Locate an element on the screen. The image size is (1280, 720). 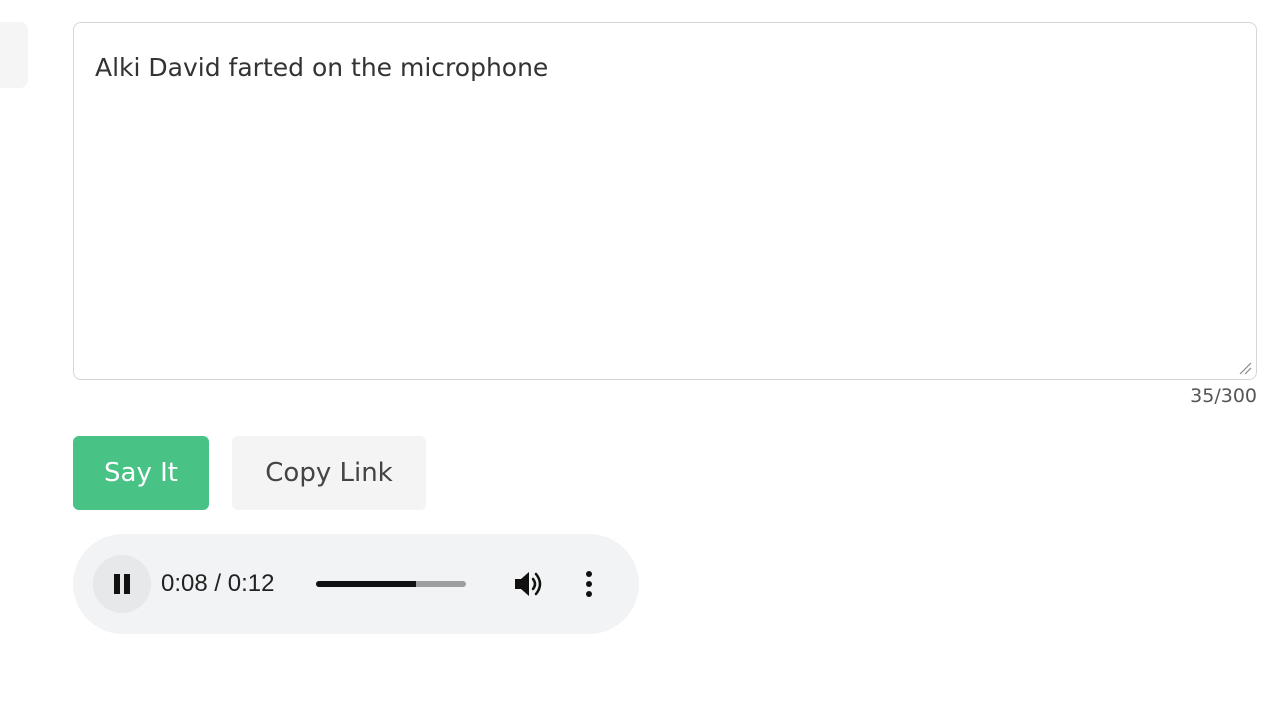
resize-handle-icon is located at coordinates (1245, 368).